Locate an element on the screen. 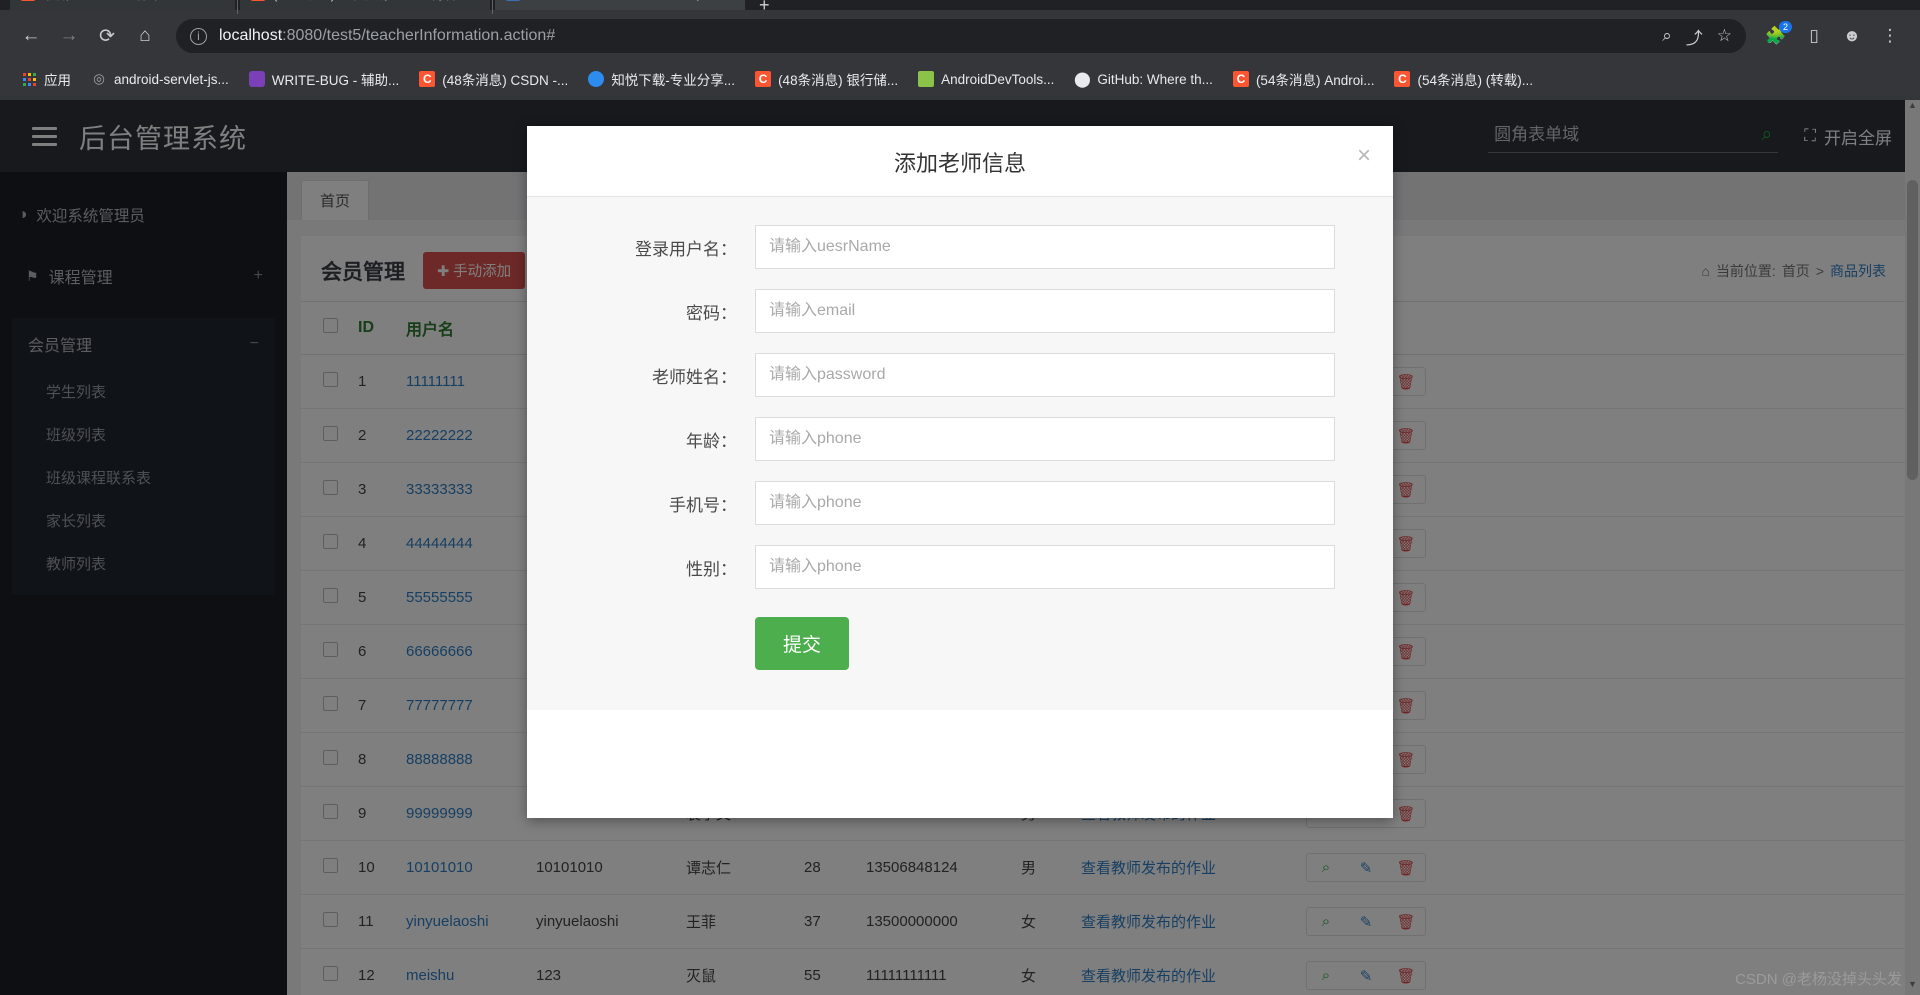 This screenshot has width=1920, height=995. tab-label: Amaze UI Admin index Examp is located at coordinates (616, 0).